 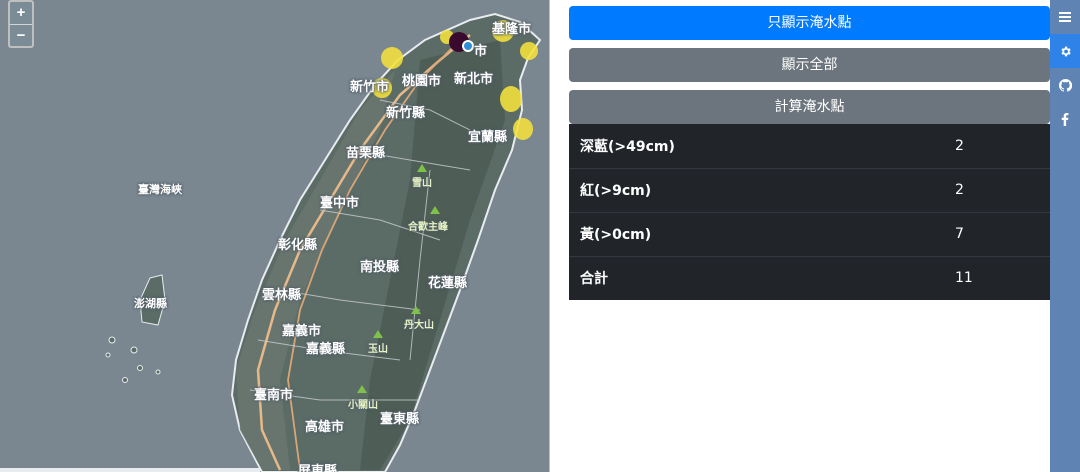 What do you see at coordinates (378, 349) in the screenshot?
I see `map-label-yushan: 玉山` at bounding box center [378, 349].